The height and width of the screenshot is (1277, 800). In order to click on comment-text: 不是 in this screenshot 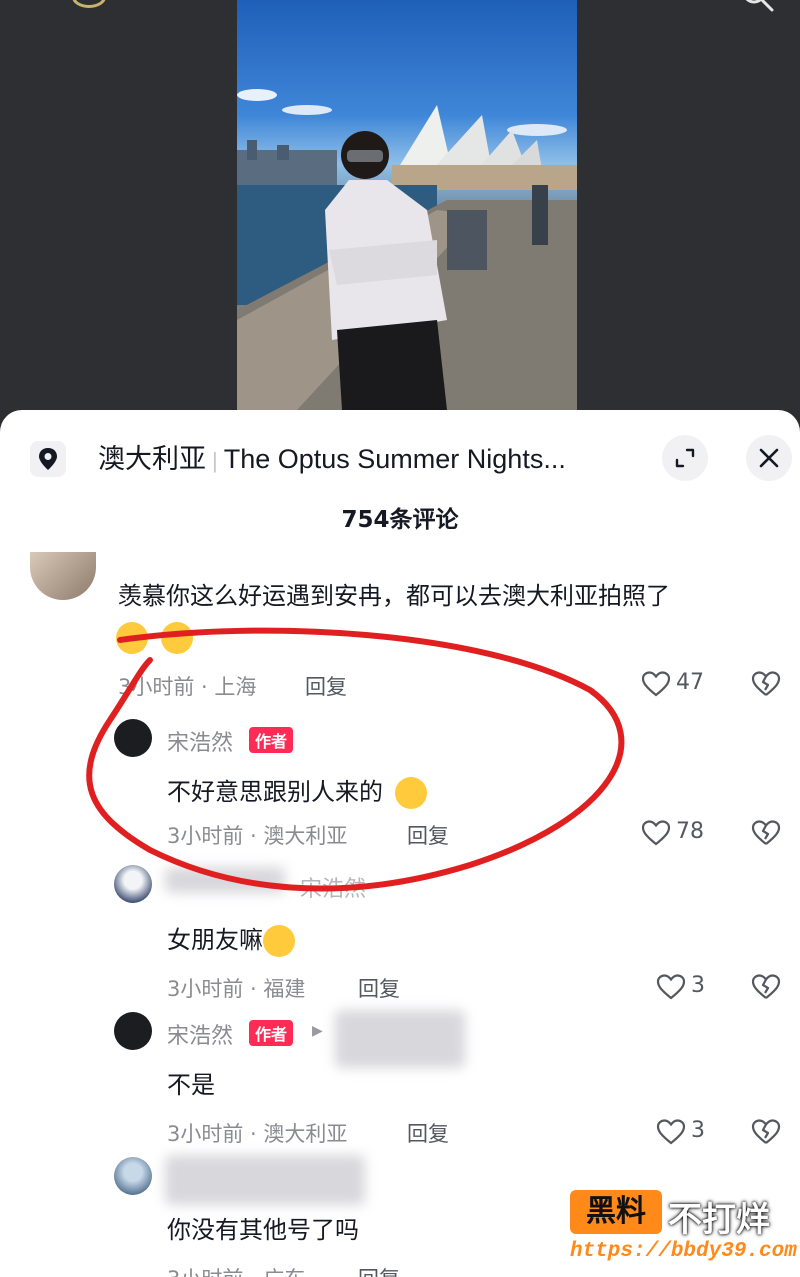, I will do `click(191, 1085)`.